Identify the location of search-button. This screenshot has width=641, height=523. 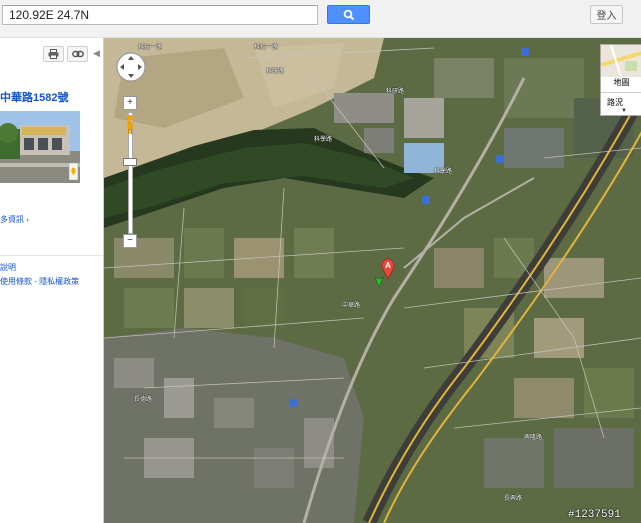
(348, 14).